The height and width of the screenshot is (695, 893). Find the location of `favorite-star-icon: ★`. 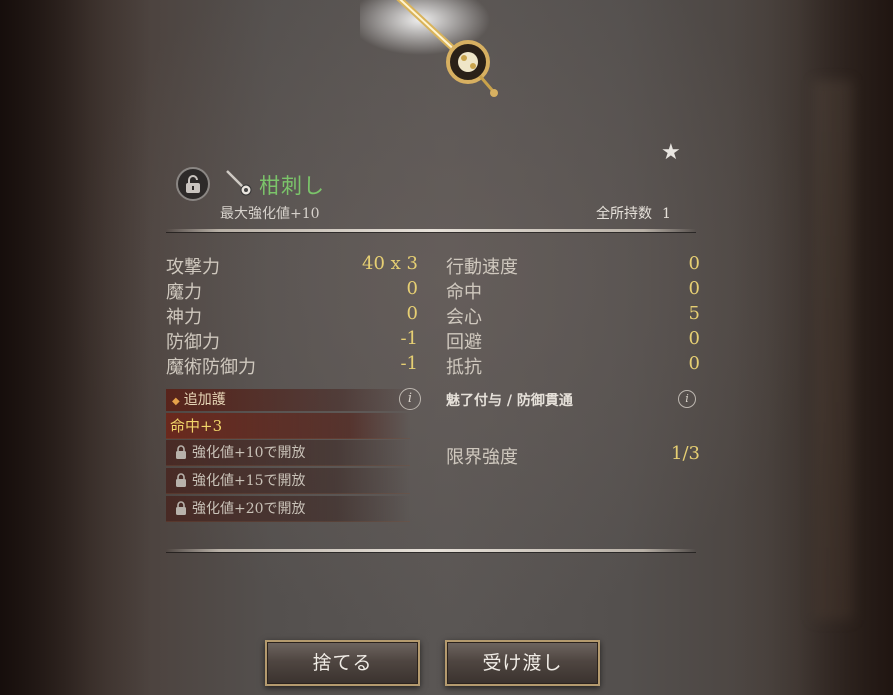

favorite-star-icon: ★ is located at coordinates (671, 152).